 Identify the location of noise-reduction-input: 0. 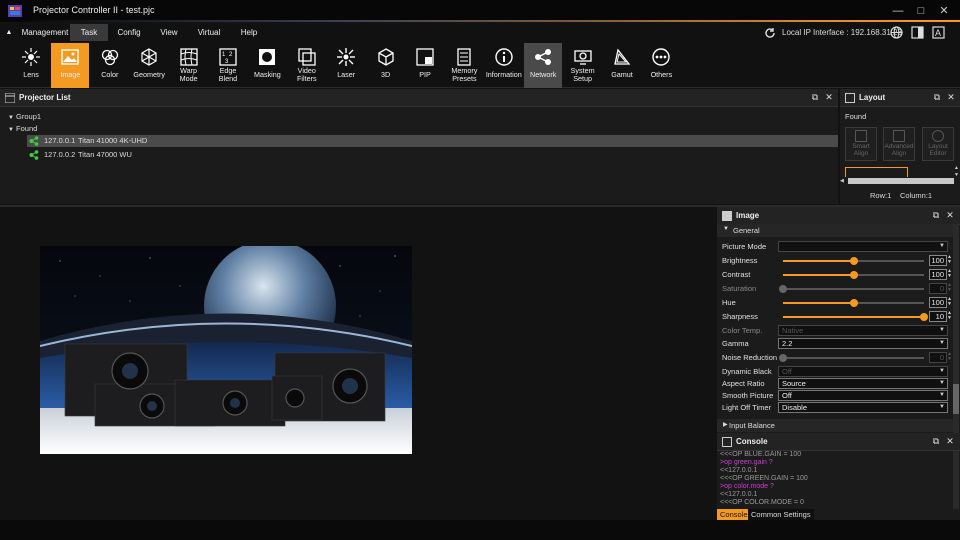
(938, 357).